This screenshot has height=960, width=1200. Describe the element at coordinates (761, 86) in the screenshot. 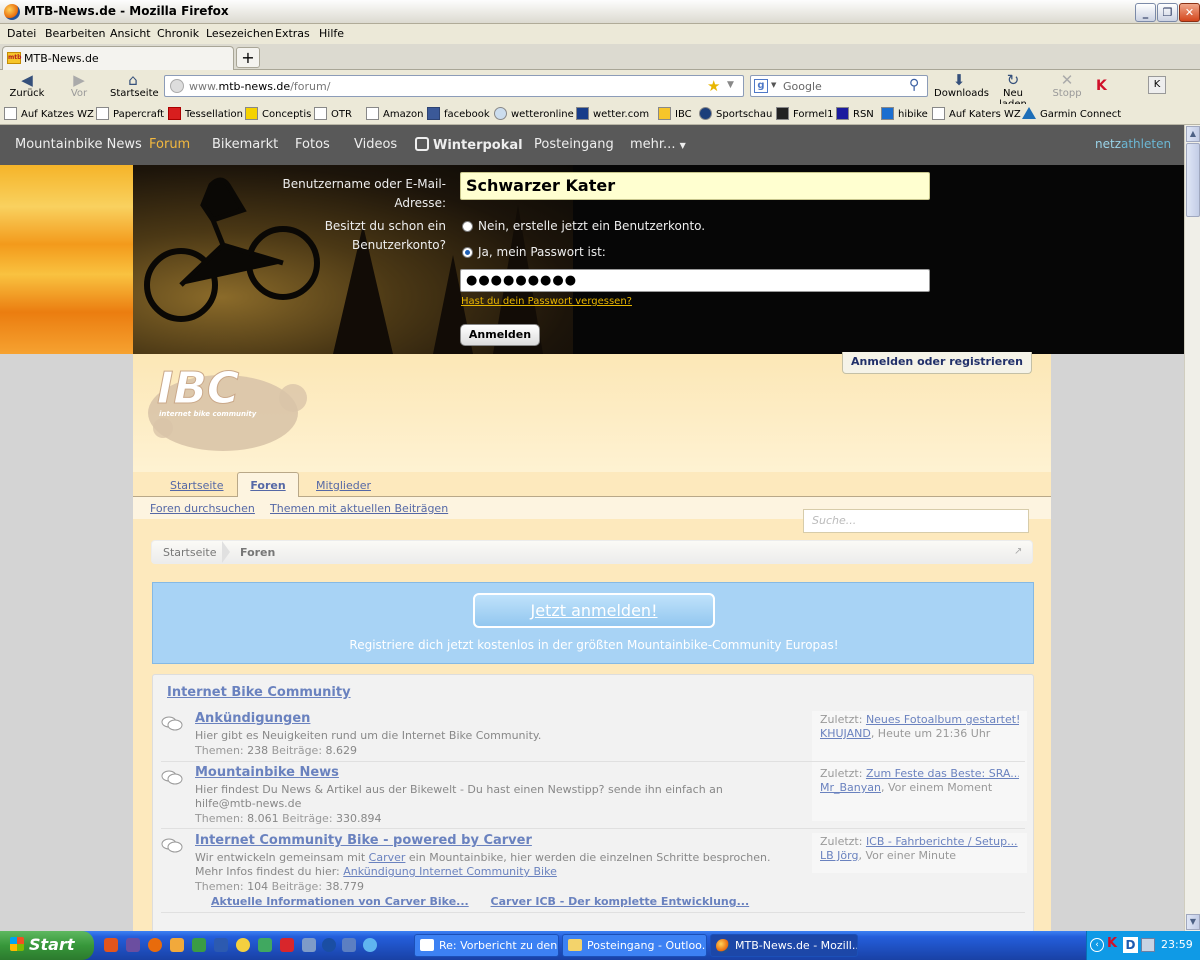

I see `google-icon: g` at that location.